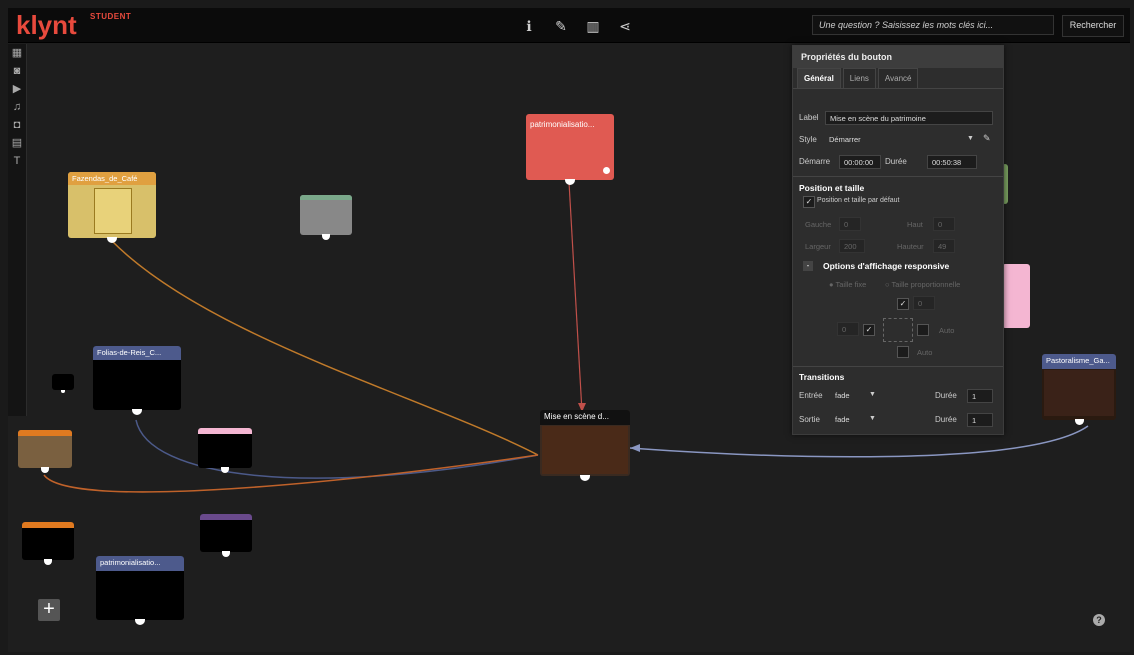 This screenshot has width=1134, height=655. Describe the element at coordinates (17, 230) in the screenshot. I see `media-sidebar: ▦ ◙ ▶ ♫ ◘ ▤ T` at that location.